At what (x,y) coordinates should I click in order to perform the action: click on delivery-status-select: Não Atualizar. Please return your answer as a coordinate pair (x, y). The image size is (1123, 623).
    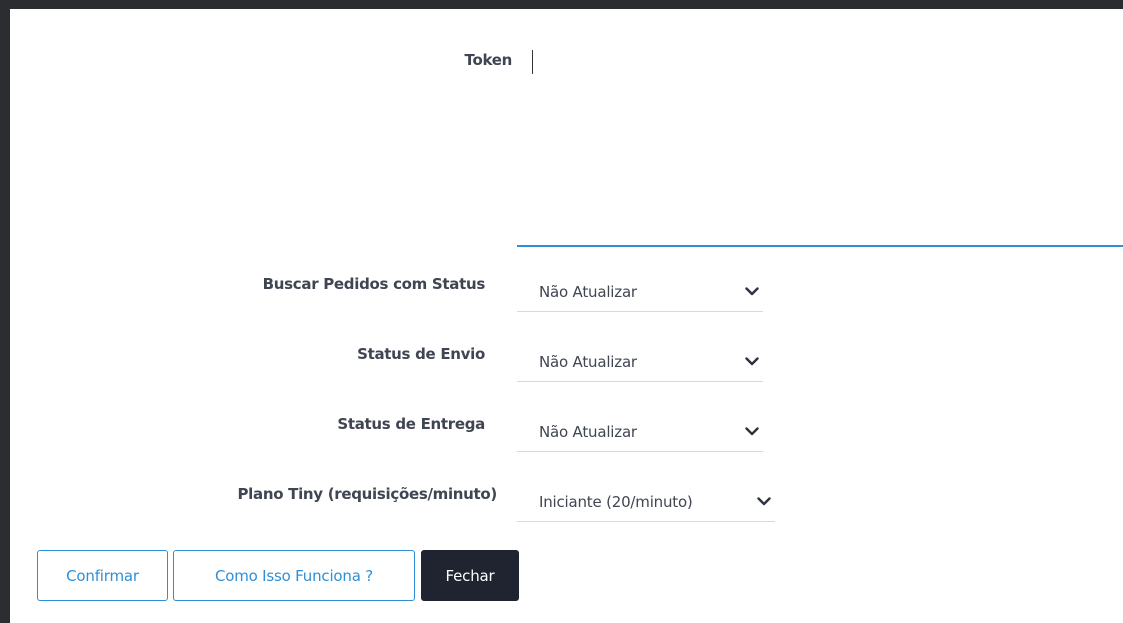
    Looking at the image, I should click on (640, 432).